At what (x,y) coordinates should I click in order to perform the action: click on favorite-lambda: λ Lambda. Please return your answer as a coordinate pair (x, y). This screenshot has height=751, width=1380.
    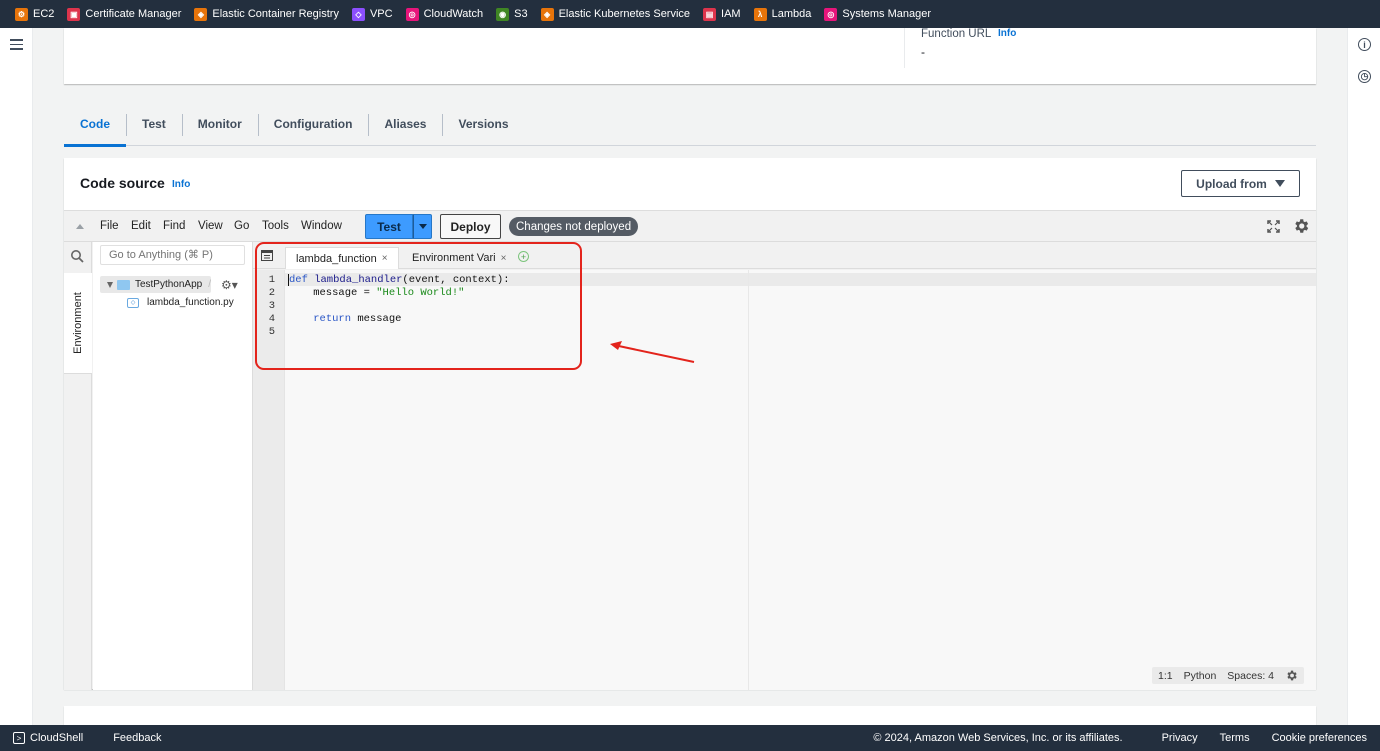
    Looking at the image, I should click on (782, 14).